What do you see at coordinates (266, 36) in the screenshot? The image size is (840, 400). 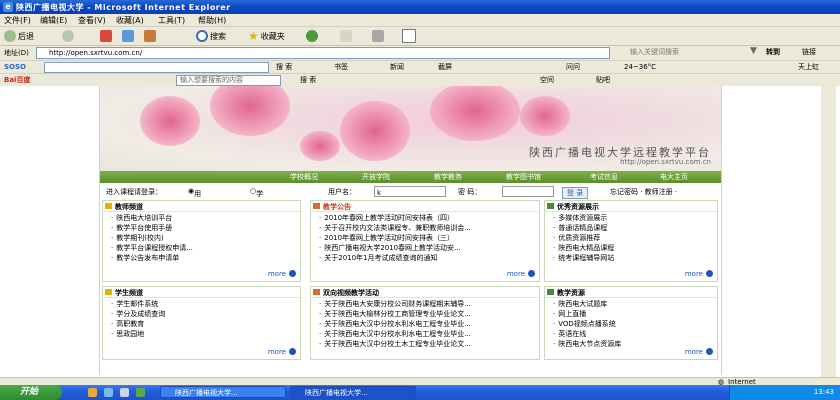 I see `favorites-button: ★ 收藏夹` at bounding box center [266, 36].